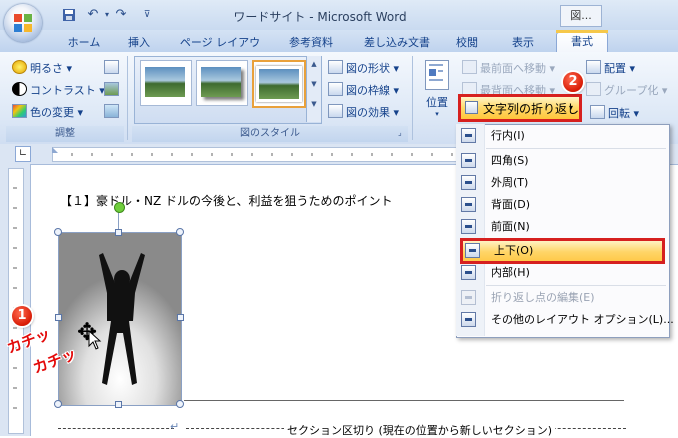 This screenshot has width=678, height=438. Describe the element at coordinates (23, 154) in the screenshot. I see `tab-selector: ∟` at that location.